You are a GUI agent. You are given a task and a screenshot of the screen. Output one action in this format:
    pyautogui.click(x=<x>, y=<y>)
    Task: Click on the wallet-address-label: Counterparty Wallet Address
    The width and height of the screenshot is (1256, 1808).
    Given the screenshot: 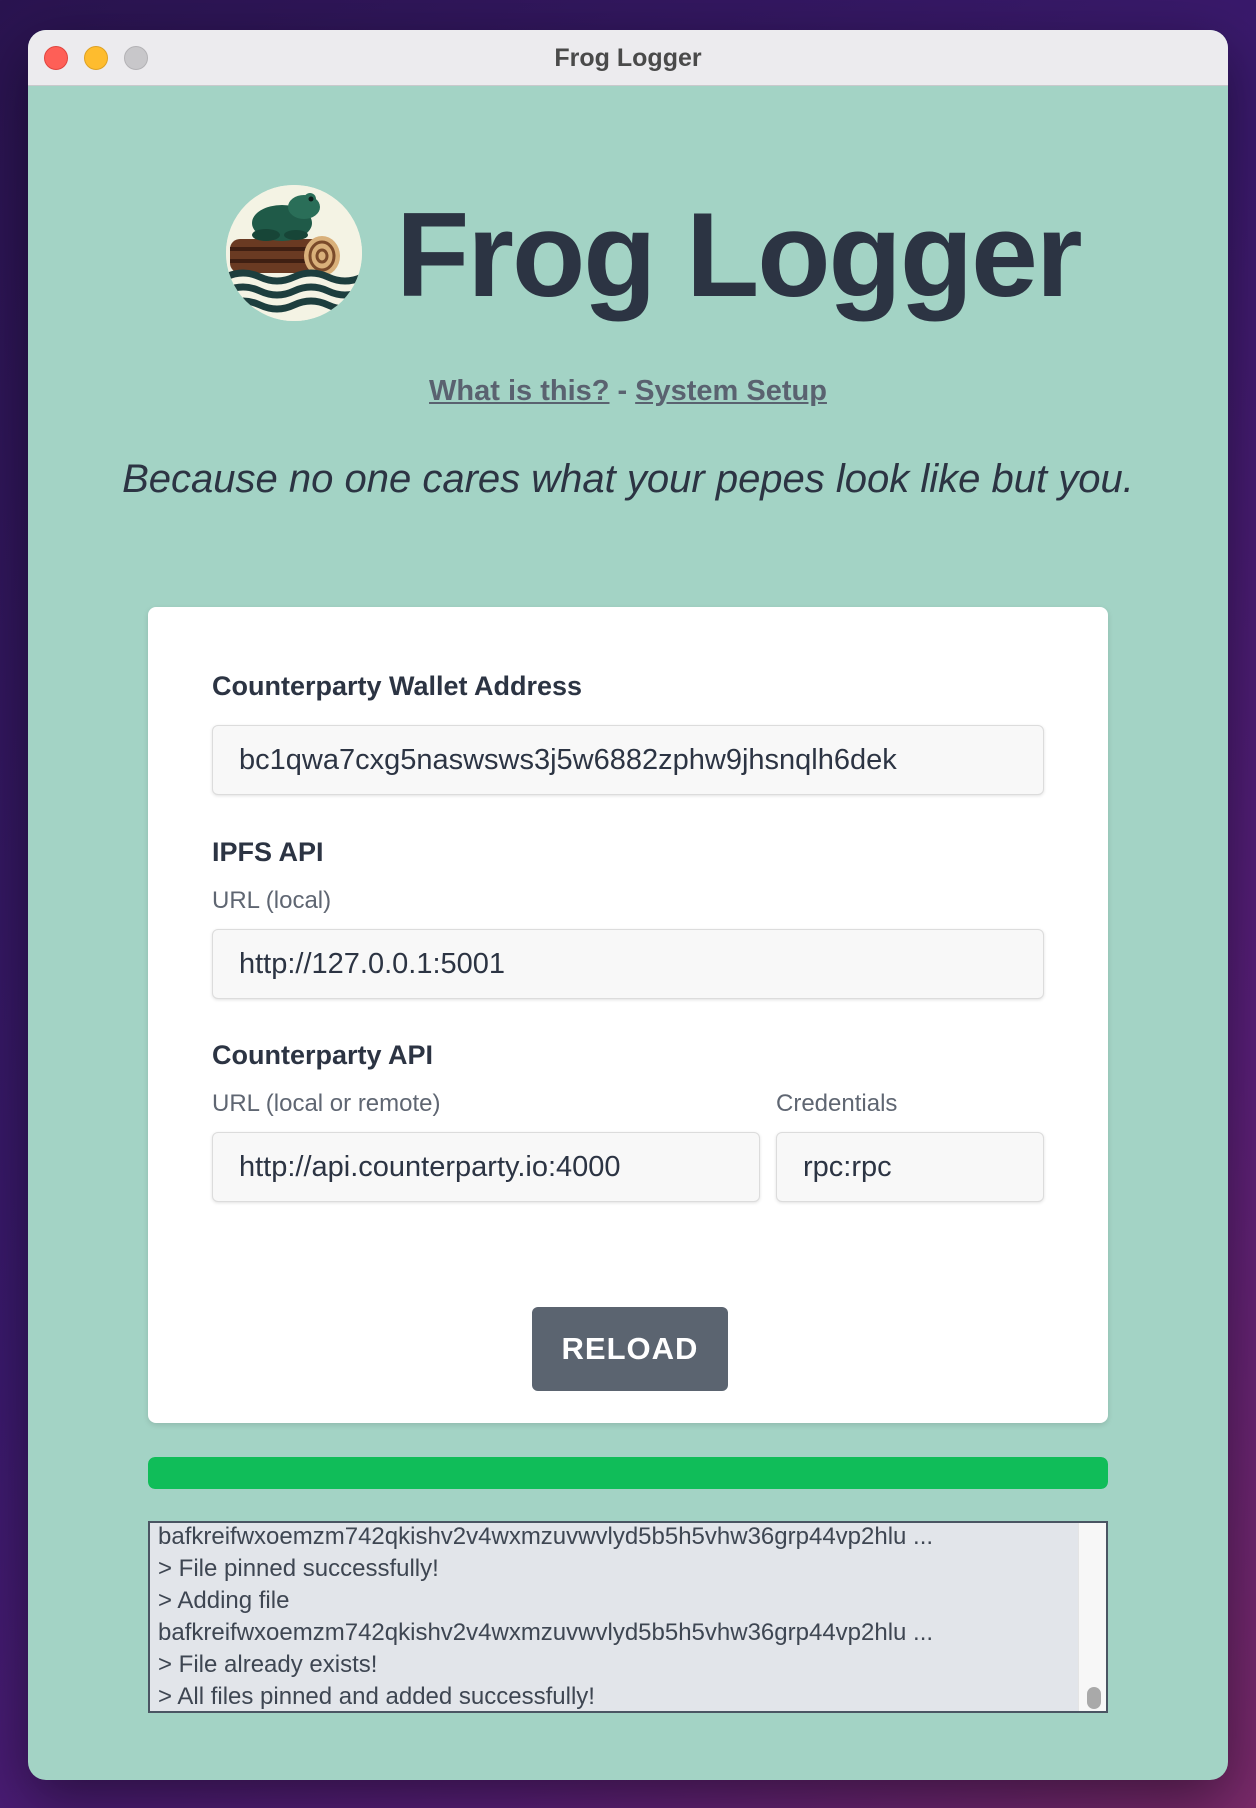 What is the action you would take?
    pyautogui.click(x=397, y=686)
    